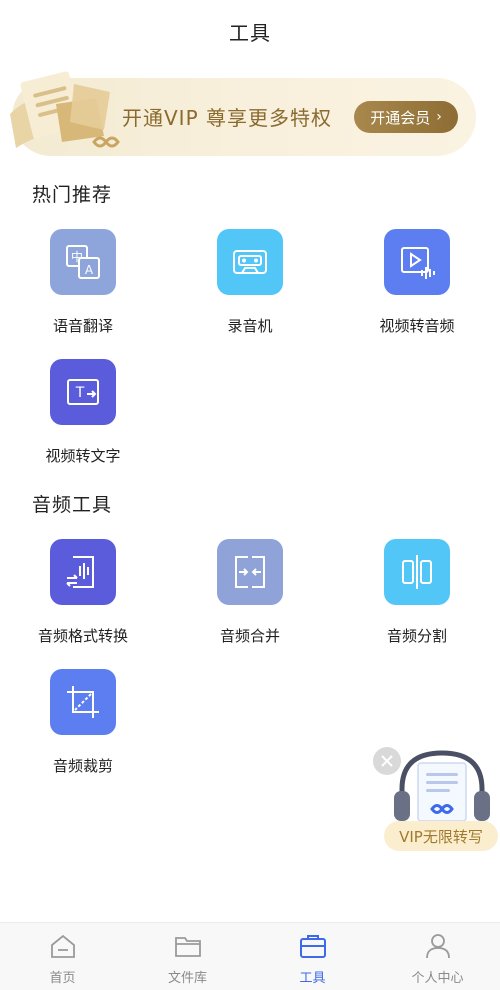 Image resolution: width=500 pixels, height=990 pixels. I want to click on svg-text: A, so click(89, 270).